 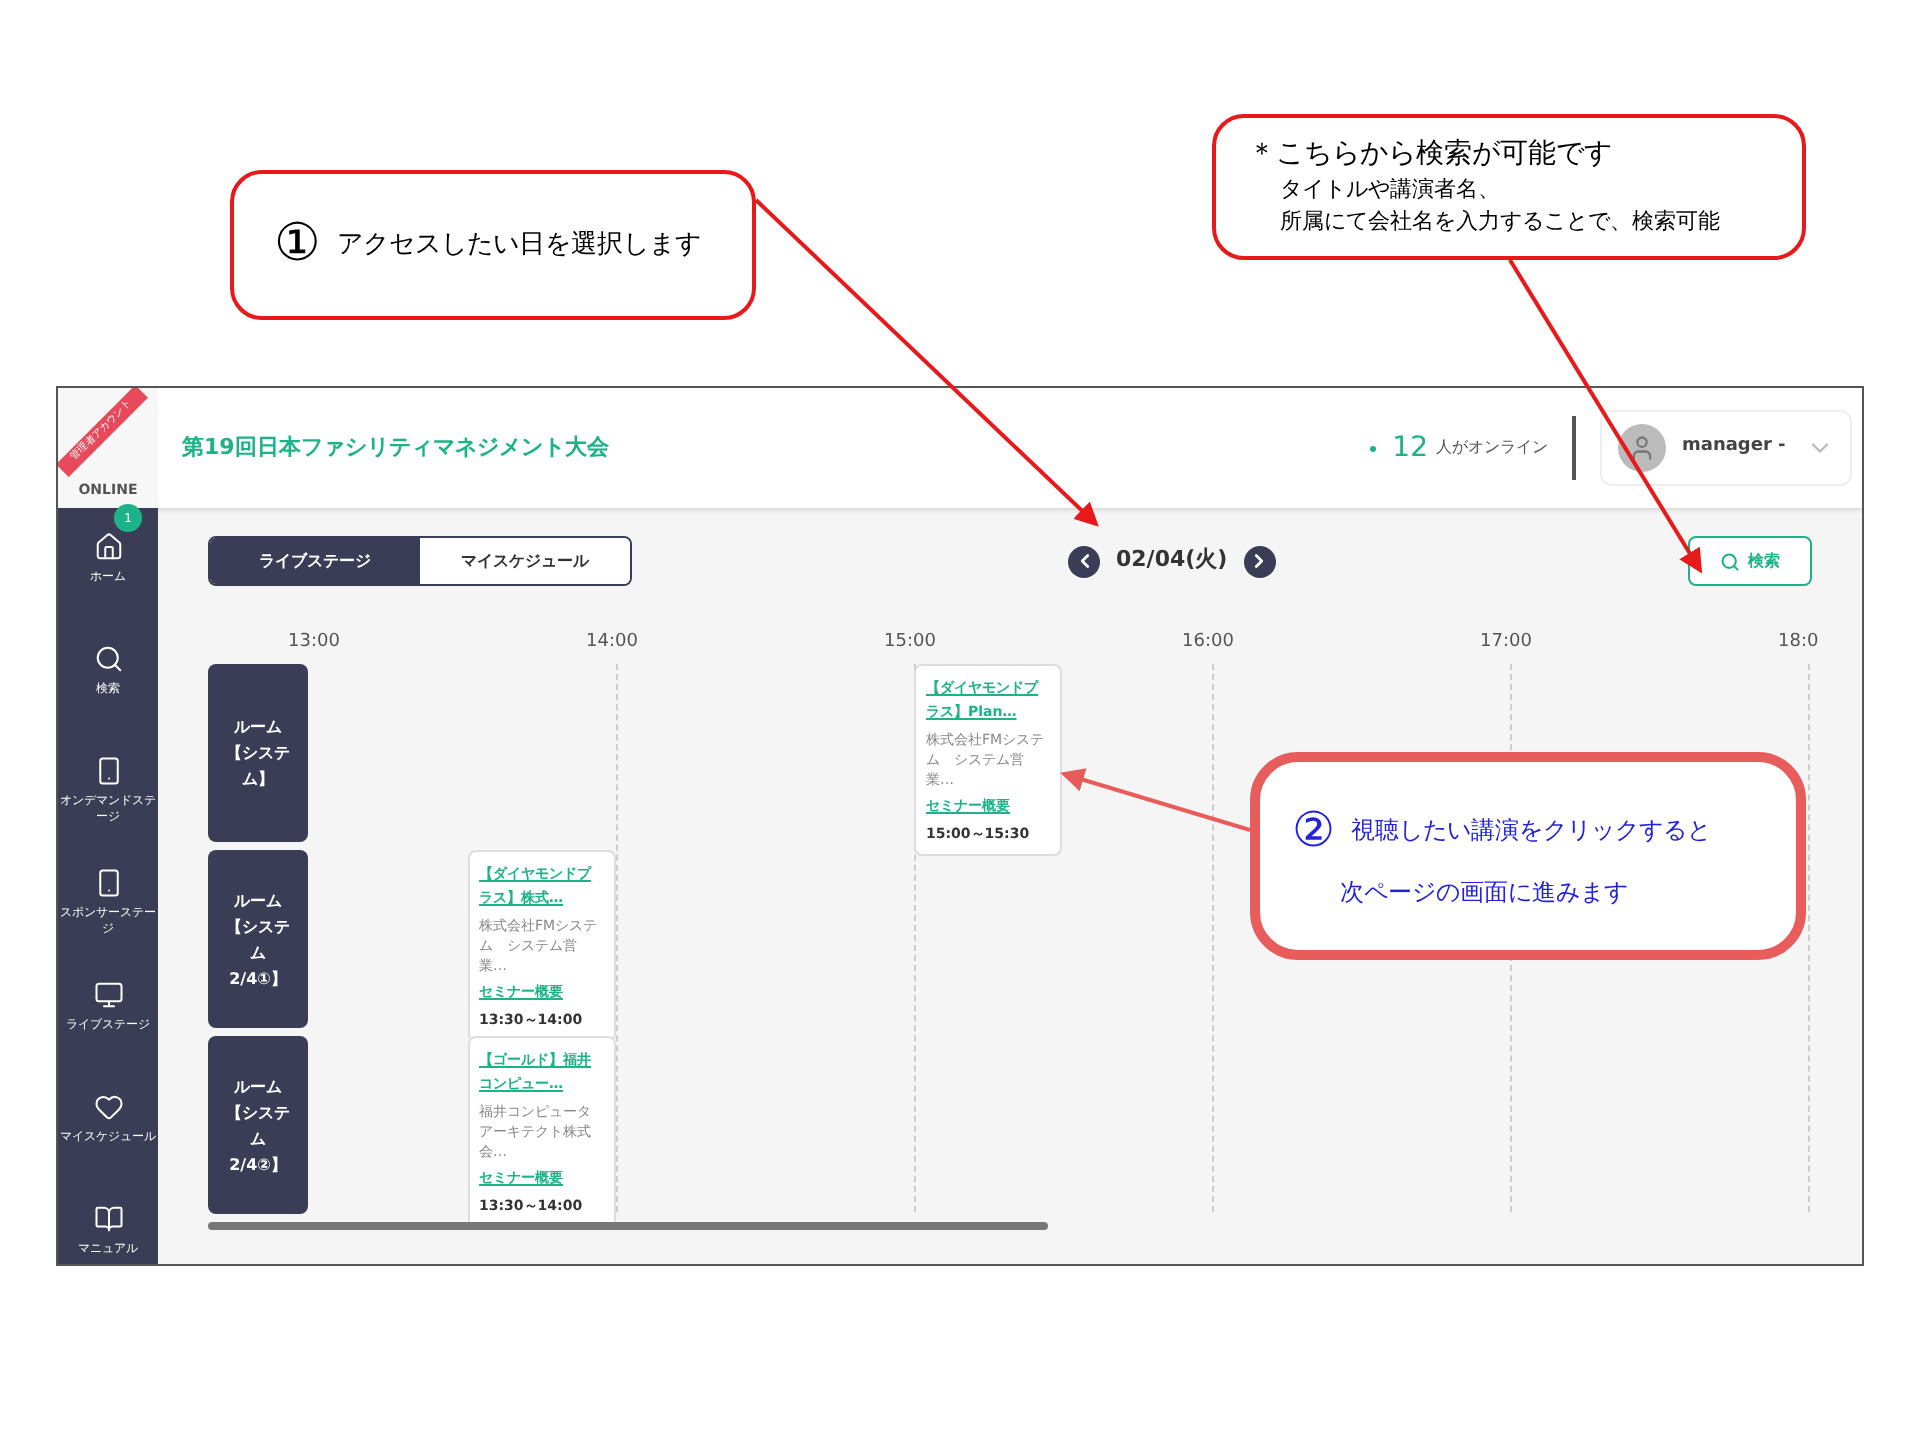 What do you see at coordinates (108, 995) in the screenshot?
I see `monitor-icon` at bounding box center [108, 995].